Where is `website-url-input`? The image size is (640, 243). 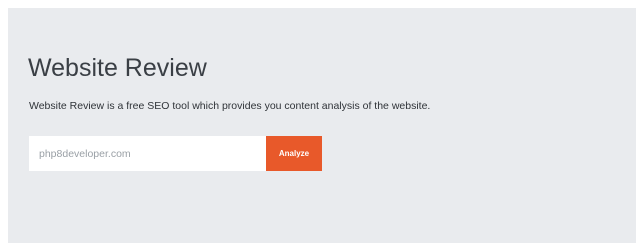 website-url-input is located at coordinates (147, 153).